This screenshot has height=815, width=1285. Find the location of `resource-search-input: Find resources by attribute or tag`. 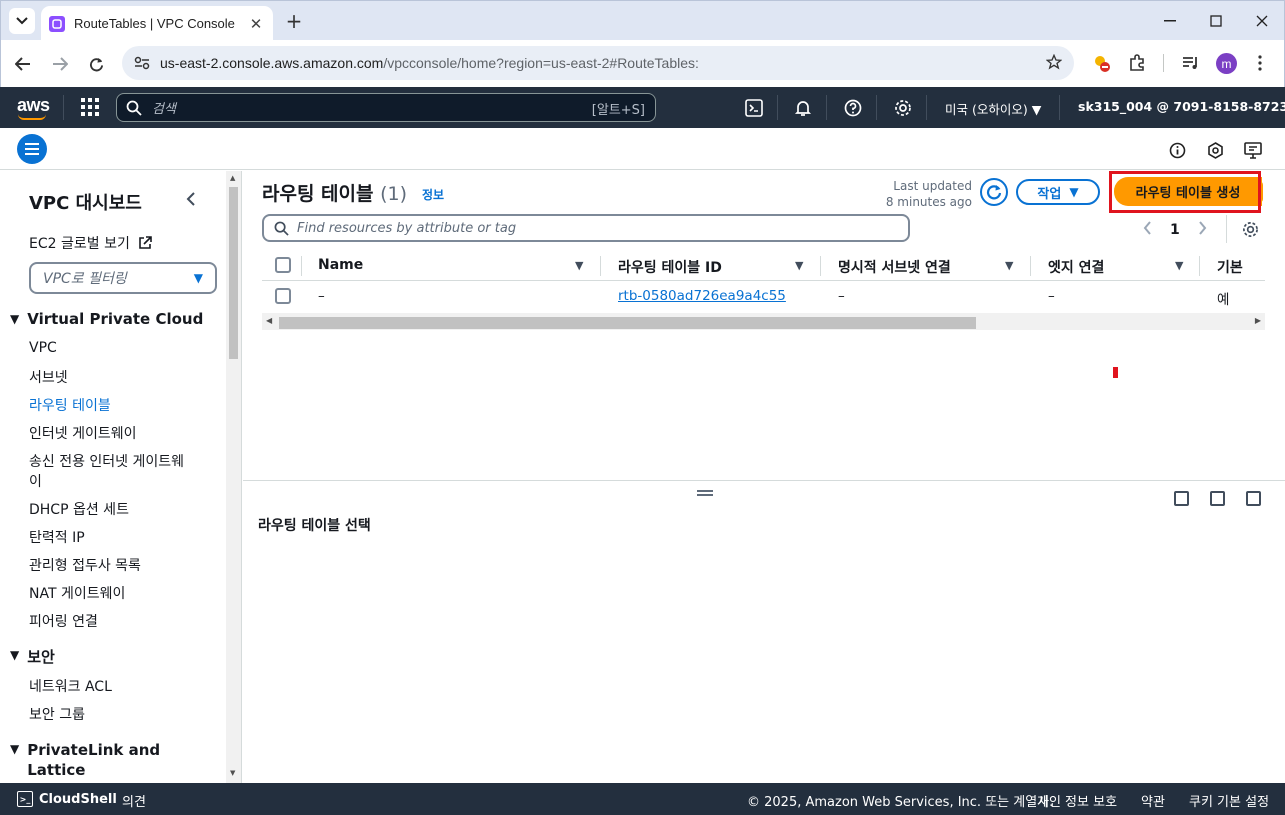

resource-search-input: Find resources by attribute or tag is located at coordinates (586, 228).